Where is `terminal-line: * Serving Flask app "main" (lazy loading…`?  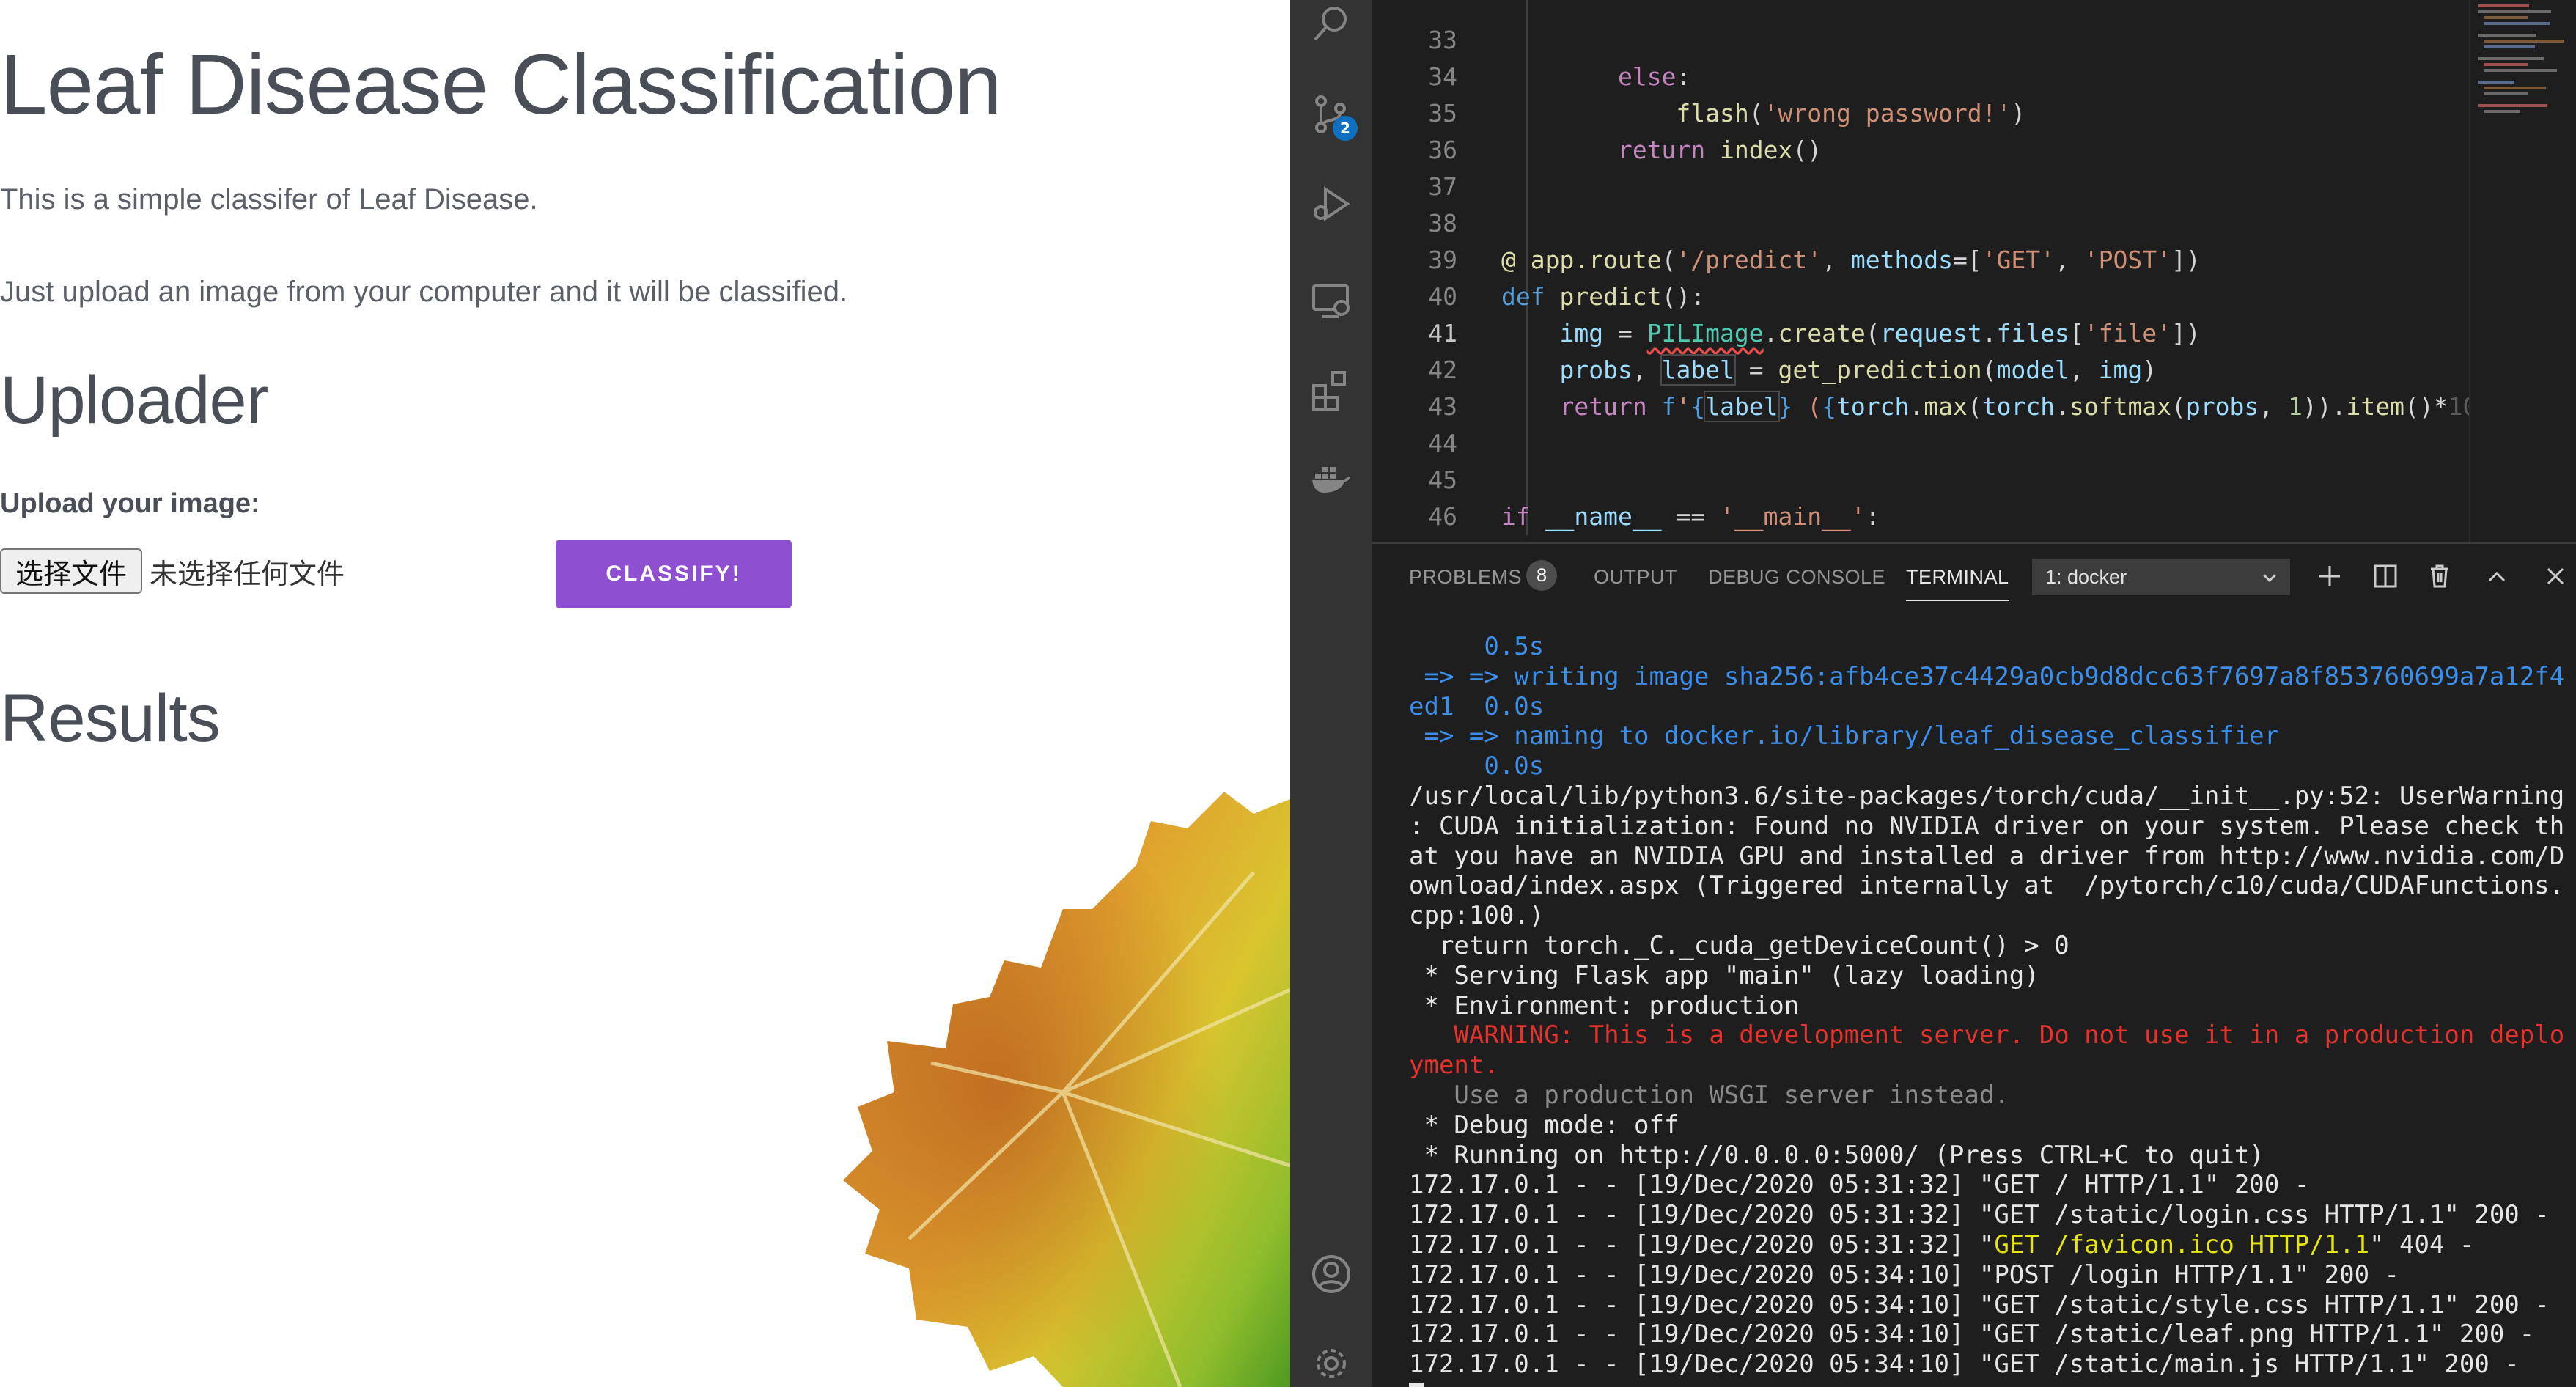
terminal-line: * Serving Flask app "main" (lazy loading… is located at coordinates (1724, 975).